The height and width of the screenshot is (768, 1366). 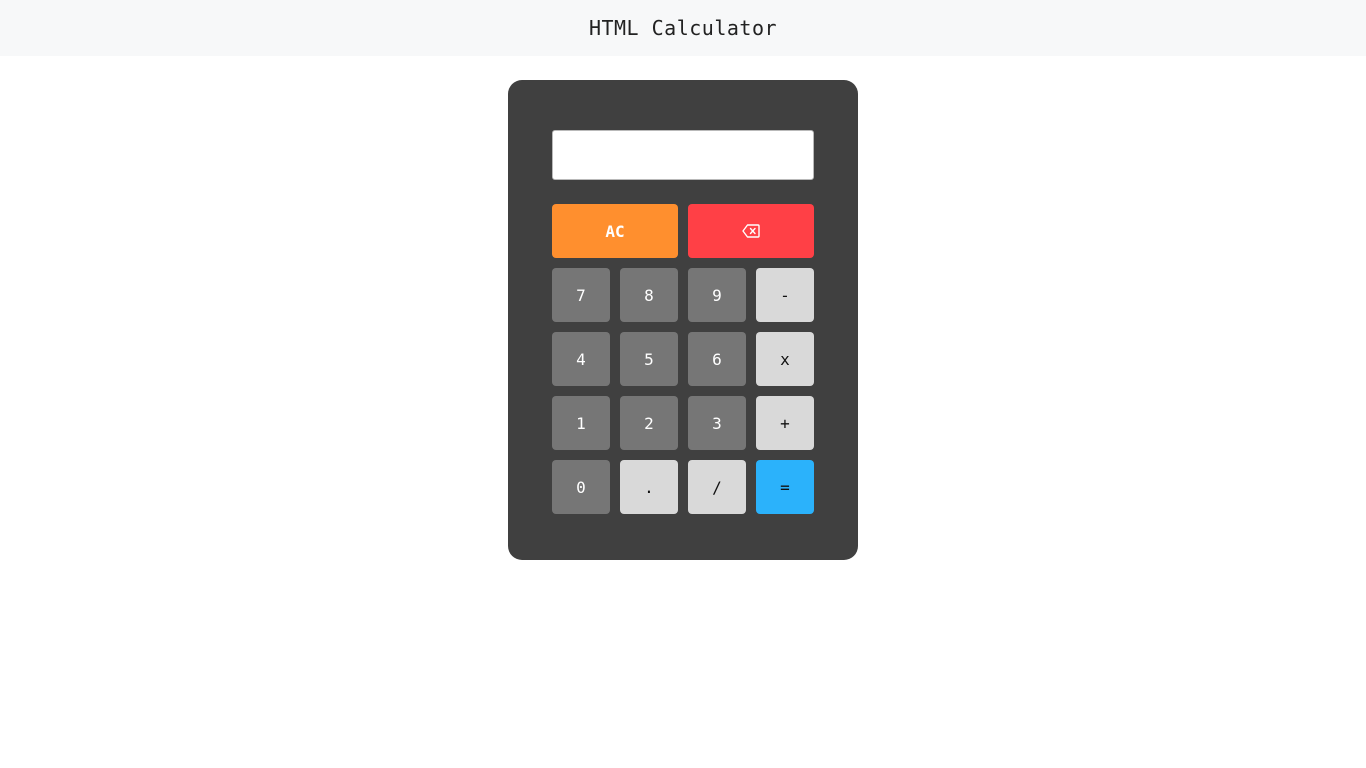 What do you see at coordinates (785, 487) in the screenshot?
I see `equals-button: =` at bounding box center [785, 487].